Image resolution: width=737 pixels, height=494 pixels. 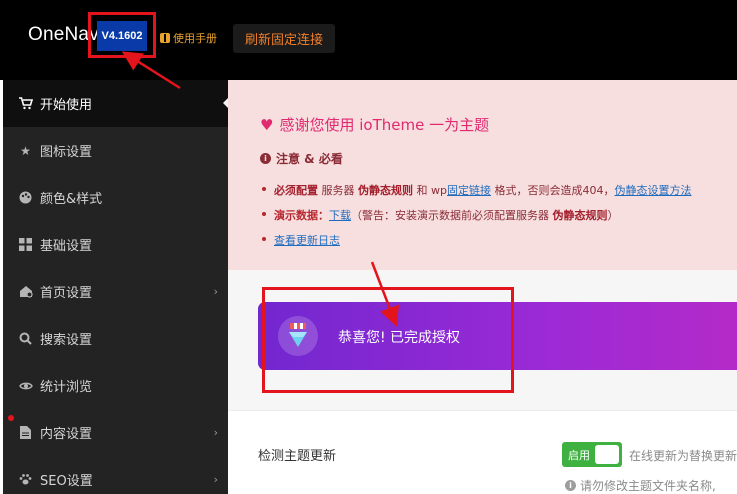 I want to click on sidebar-item-basic: 基础设置, so click(x=115, y=244).